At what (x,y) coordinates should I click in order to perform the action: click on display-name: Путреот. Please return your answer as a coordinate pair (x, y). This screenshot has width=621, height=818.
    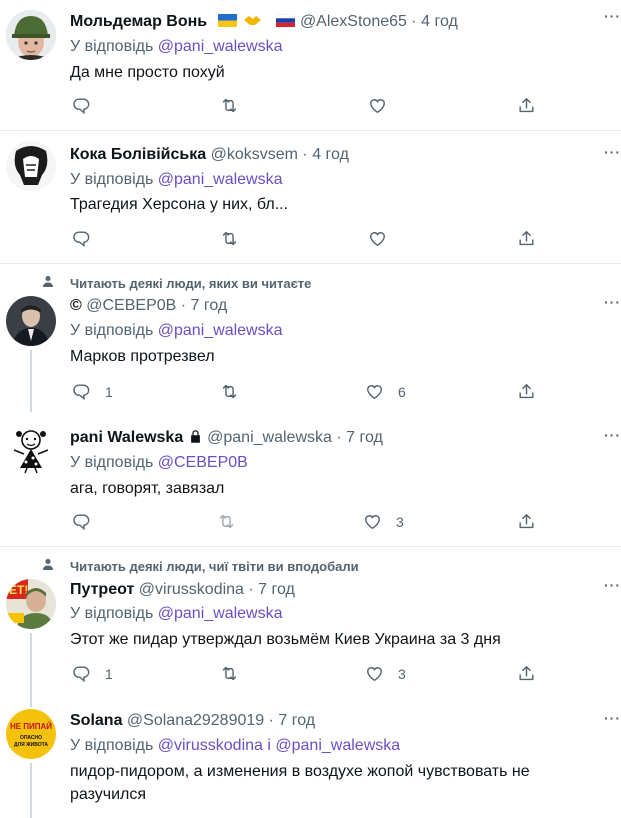
    Looking at the image, I should click on (102, 589).